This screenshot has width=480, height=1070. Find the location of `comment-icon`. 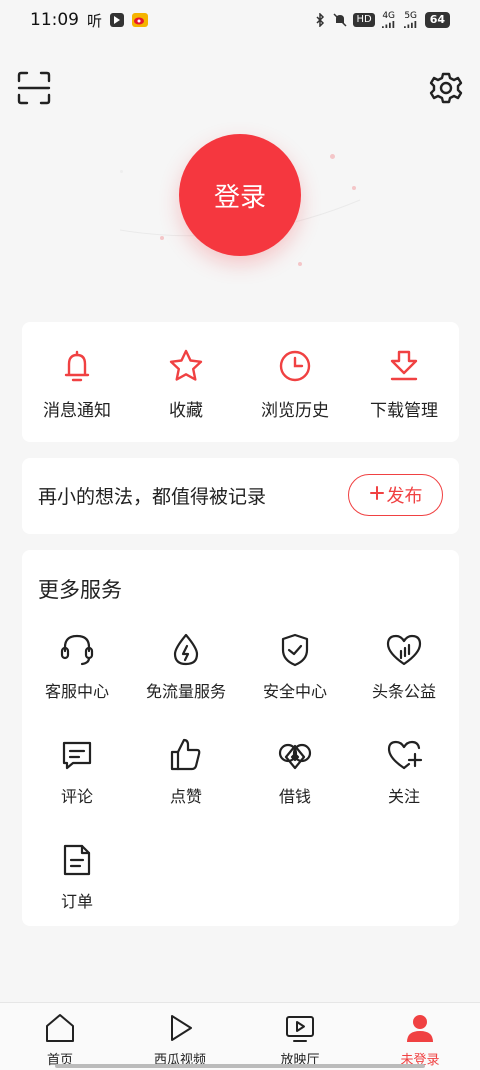

comment-icon is located at coordinates (77, 755).